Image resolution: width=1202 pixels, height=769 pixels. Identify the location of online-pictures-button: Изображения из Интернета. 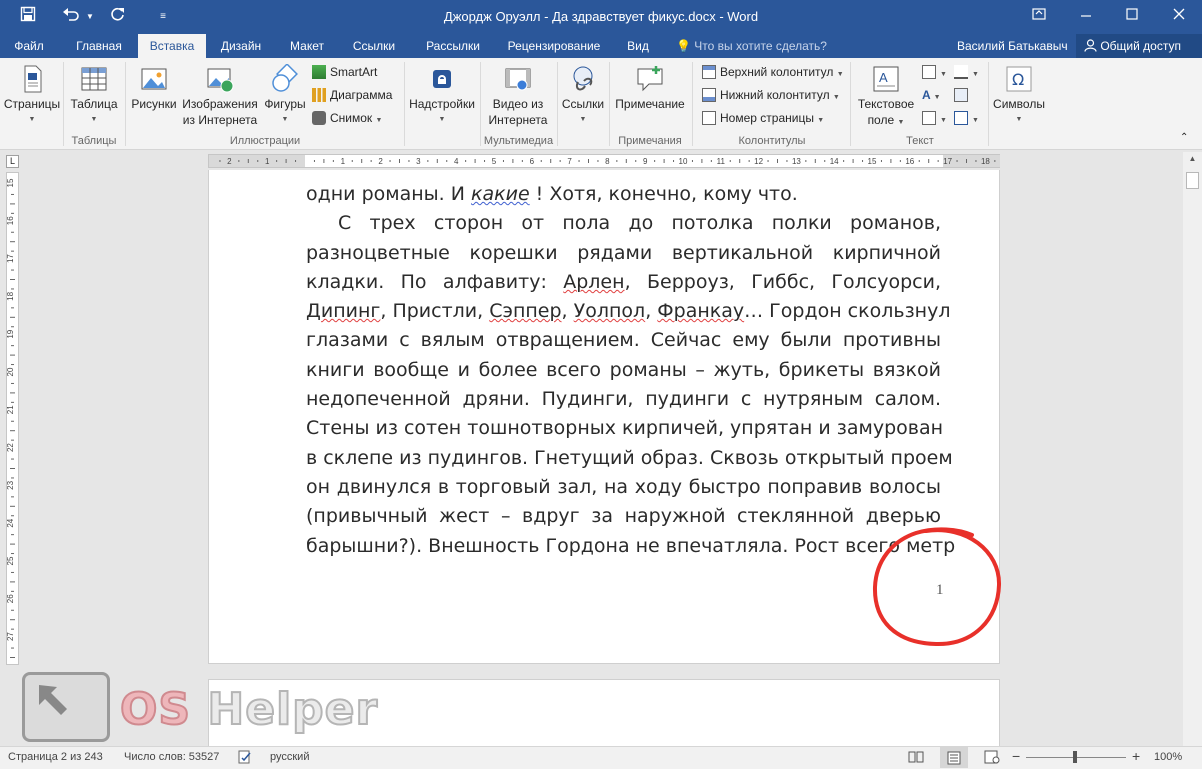
(220, 96).